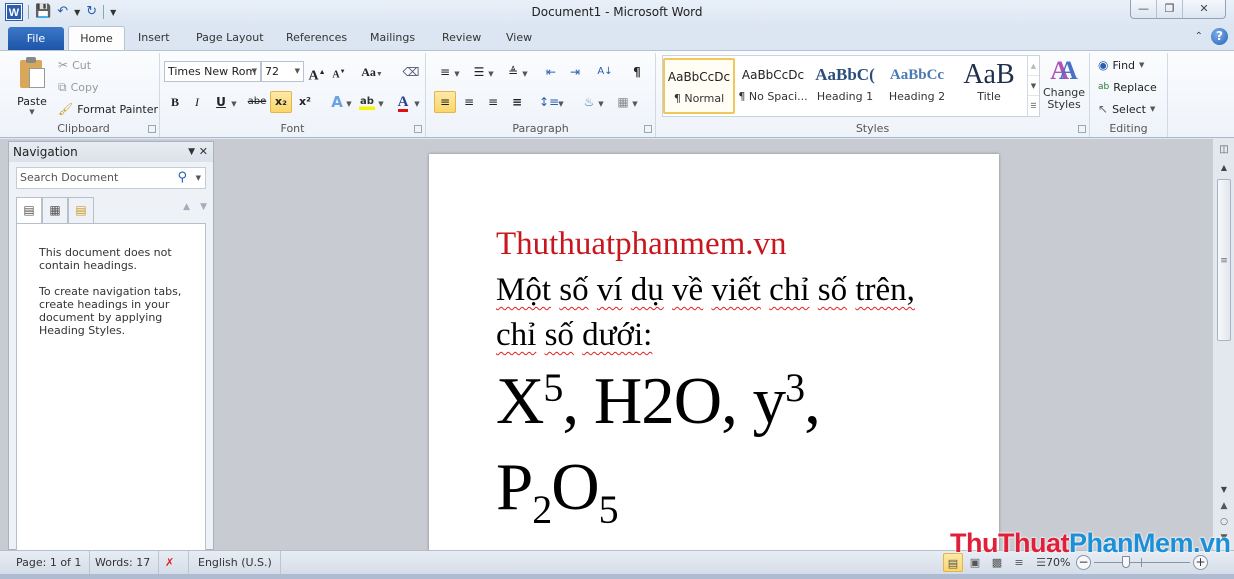 This screenshot has height=579, width=1234. Describe the element at coordinates (635, 102) in the screenshot. I see `borders-dropdown-icon: ▼` at that location.